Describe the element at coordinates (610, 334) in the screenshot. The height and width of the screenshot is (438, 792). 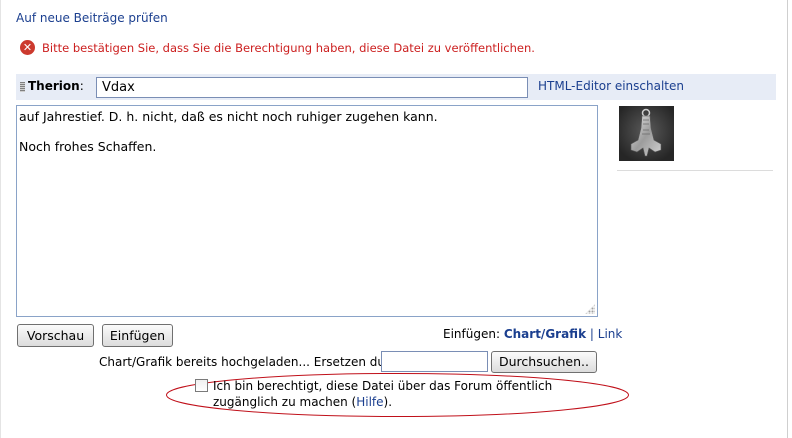
I see `insert-link-link: Link` at that location.